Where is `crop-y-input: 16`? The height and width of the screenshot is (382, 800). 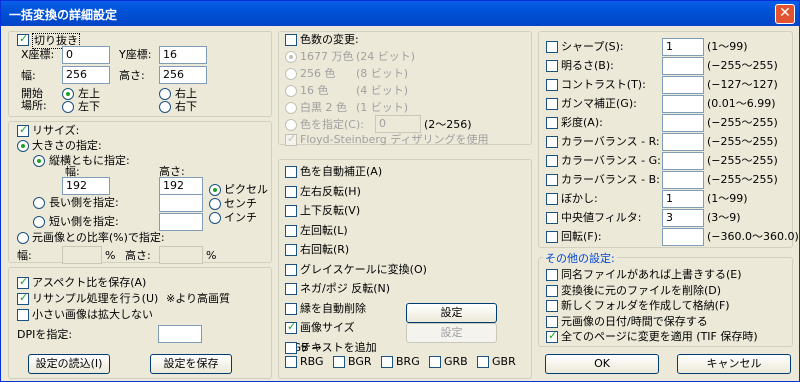 crop-y-input: 16 is located at coordinates (183, 55).